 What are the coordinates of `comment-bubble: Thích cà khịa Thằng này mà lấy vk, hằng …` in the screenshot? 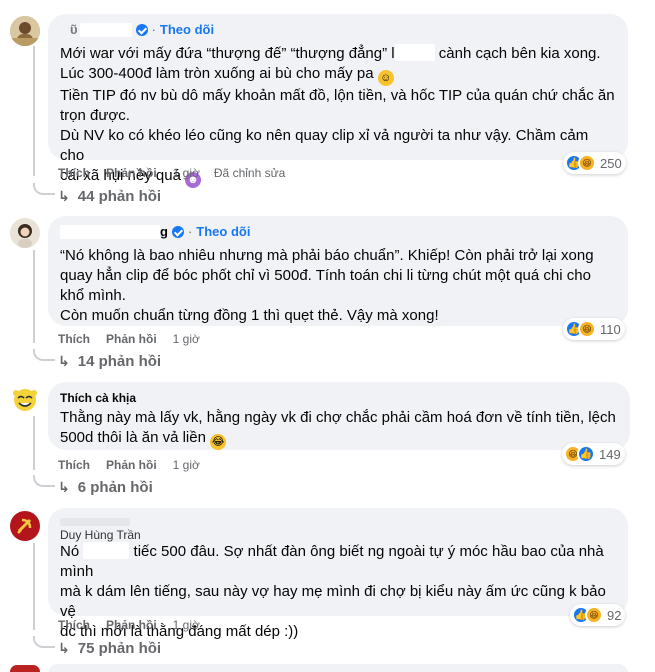 It's located at (339, 416).